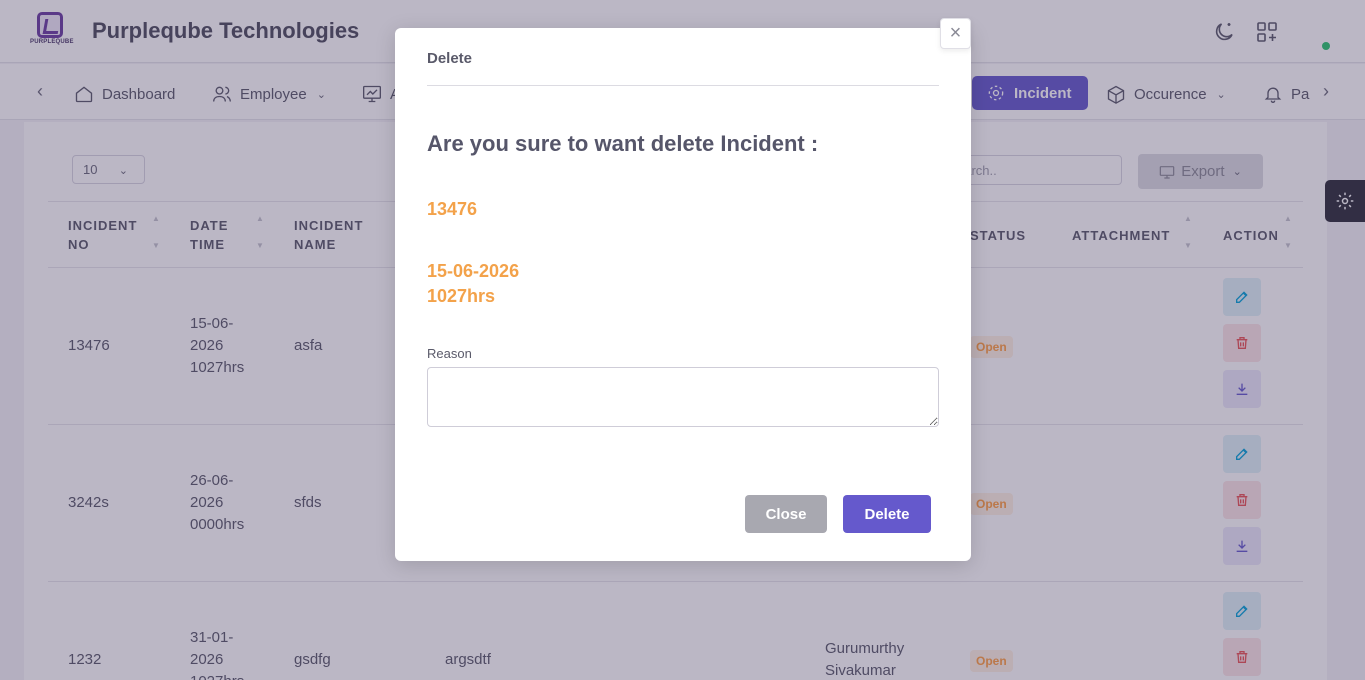 Image resolution: width=1365 pixels, height=680 pixels. Describe the element at coordinates (683, 397) in the screenshot. I see `reason-textarea` at that location.